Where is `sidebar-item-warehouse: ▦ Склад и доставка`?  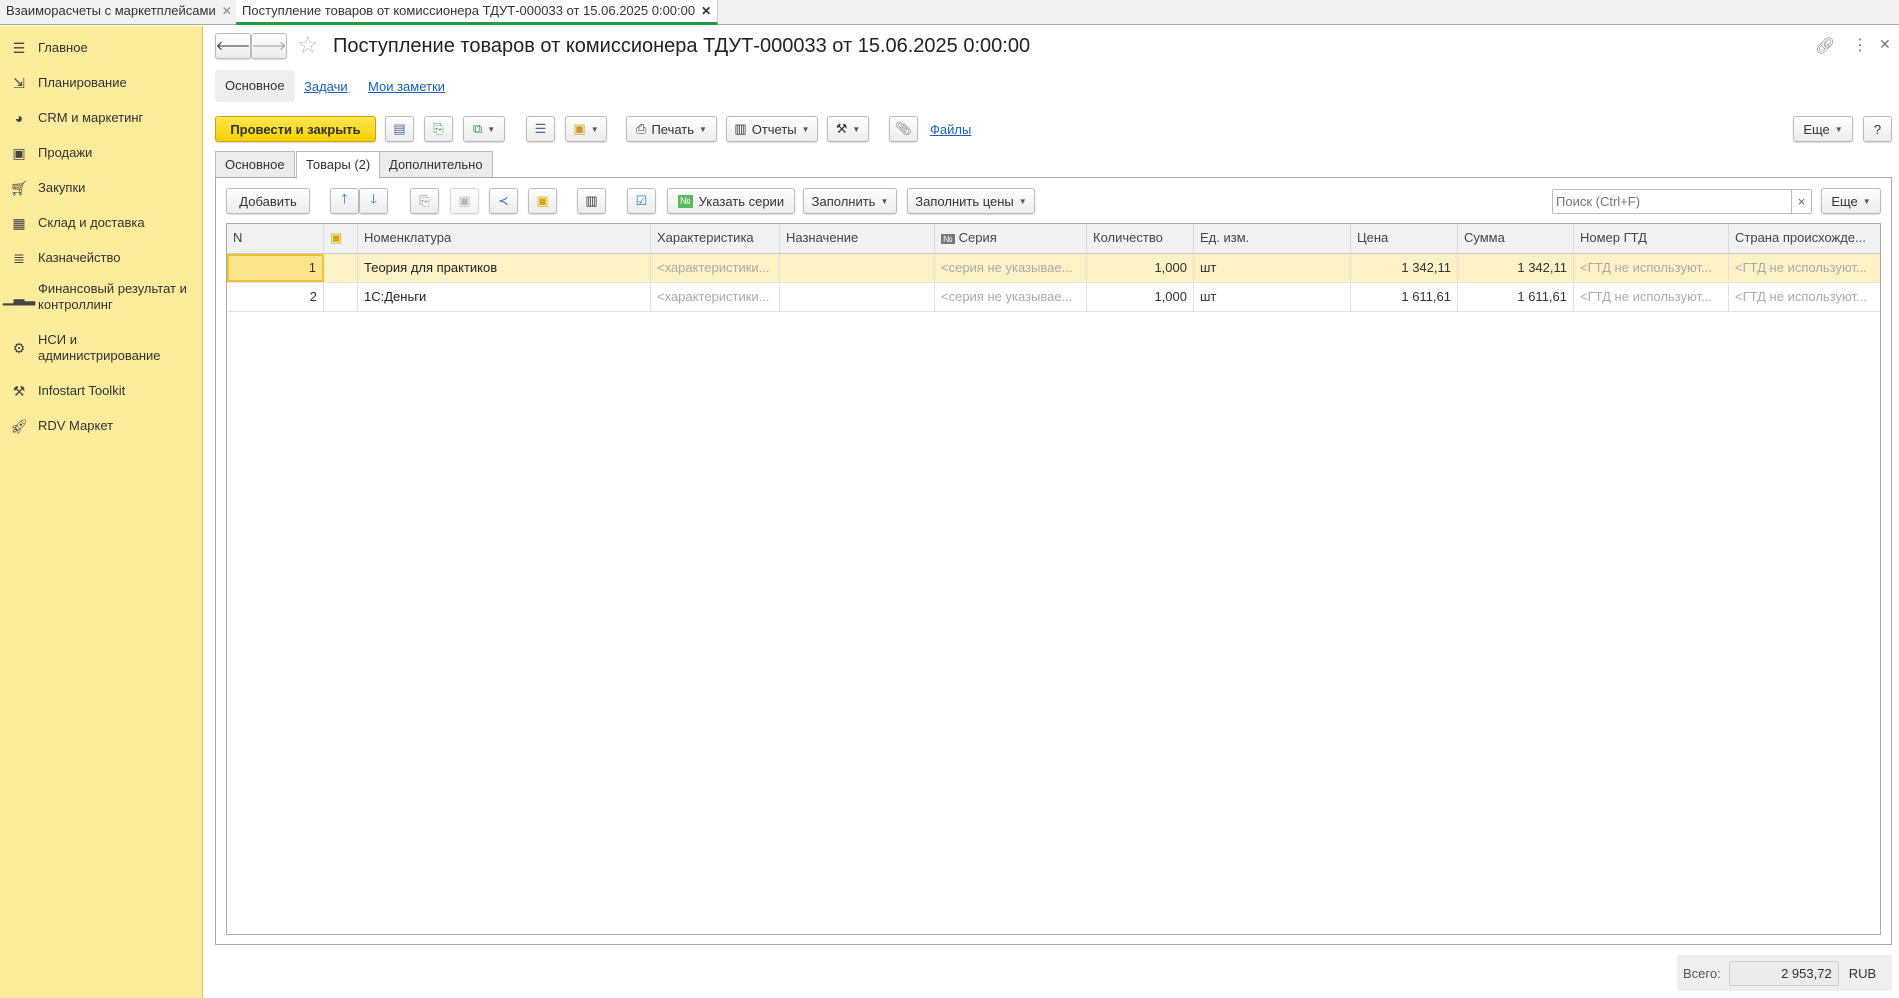
sidebar-item-warehouse: ▦ Склад и доставка is located at coordinates (101, 223).